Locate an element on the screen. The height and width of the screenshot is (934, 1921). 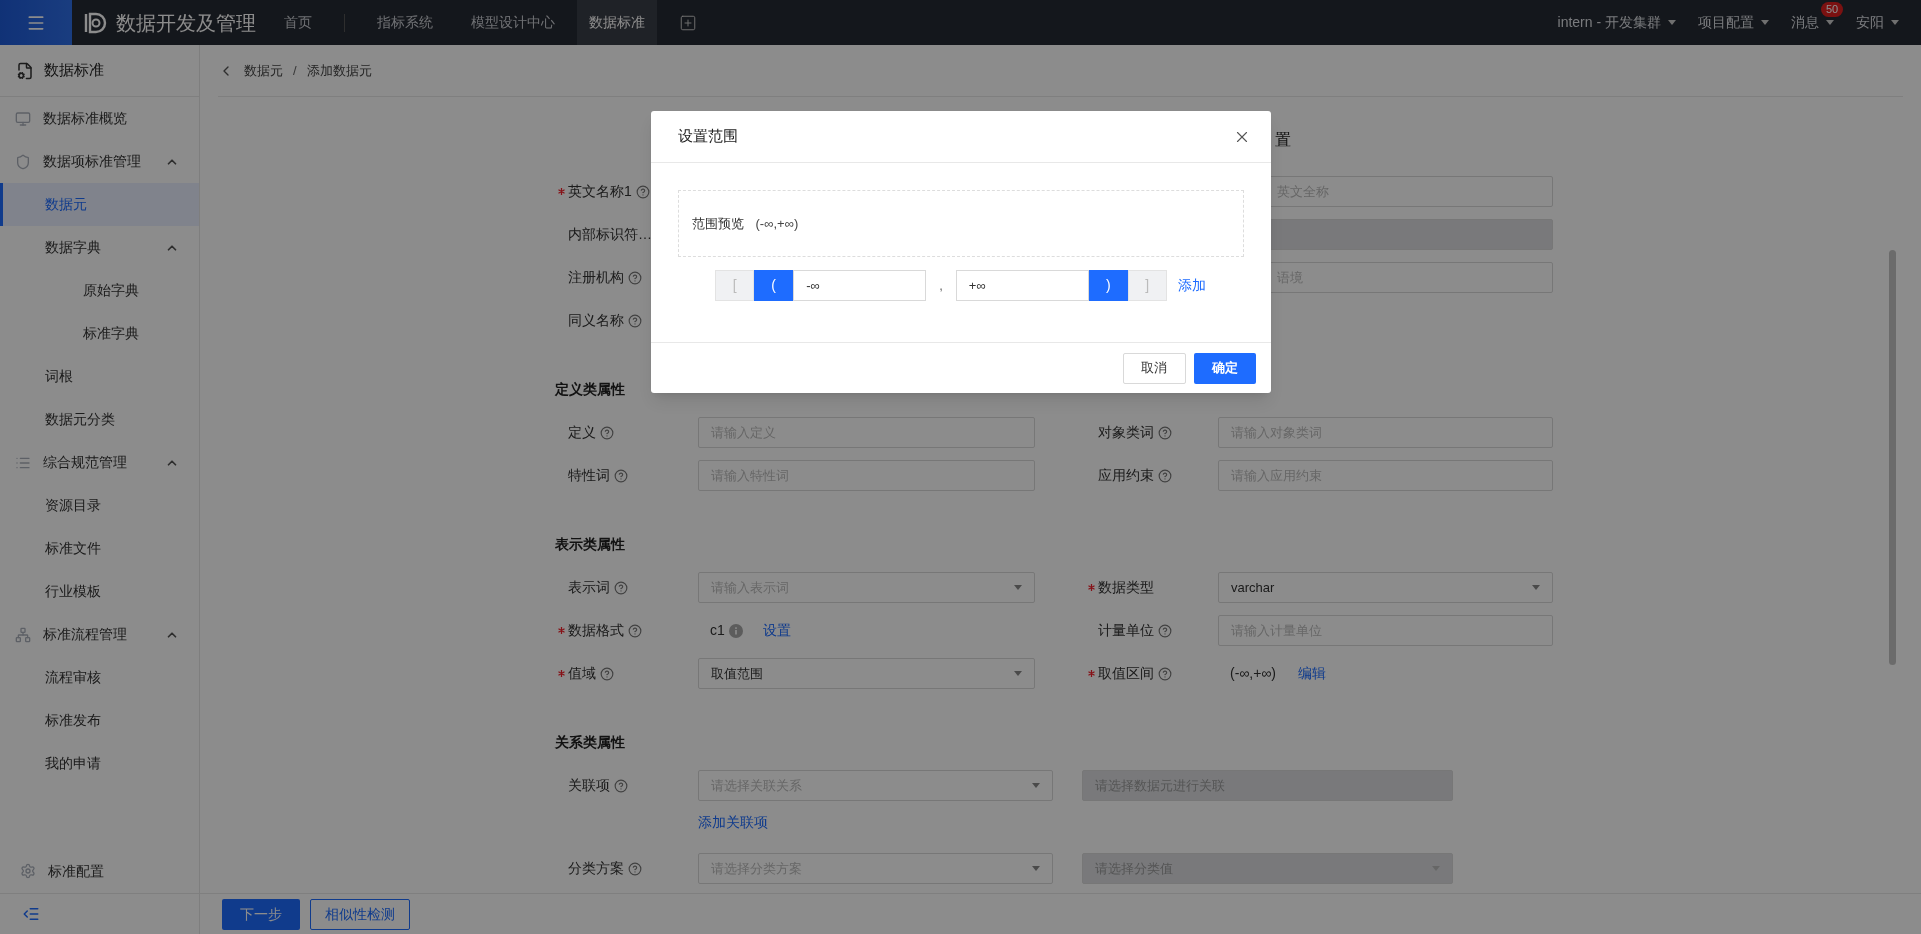
sidebar-title: 数据标准 is located at coordinates (74, 70).